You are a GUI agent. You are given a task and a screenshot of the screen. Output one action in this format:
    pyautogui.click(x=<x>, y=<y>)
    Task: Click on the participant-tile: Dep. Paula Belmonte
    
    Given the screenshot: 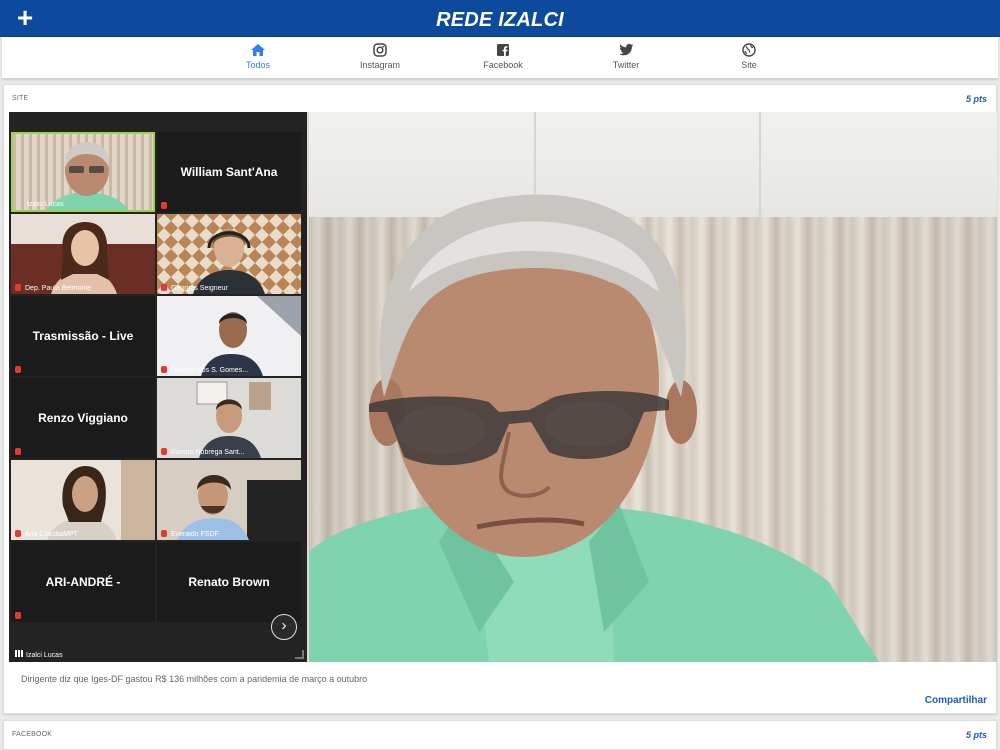 What is the action you would take?
    pyautogui.click(x=83, y=254)
    